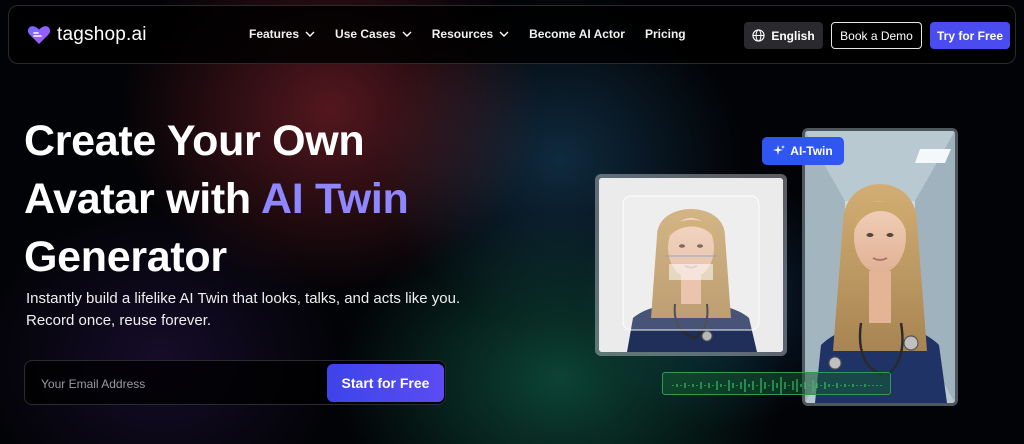 The image size is (1024, 444). I want to click on menu-item-use-cases: Use Cases, so click(373, 34).